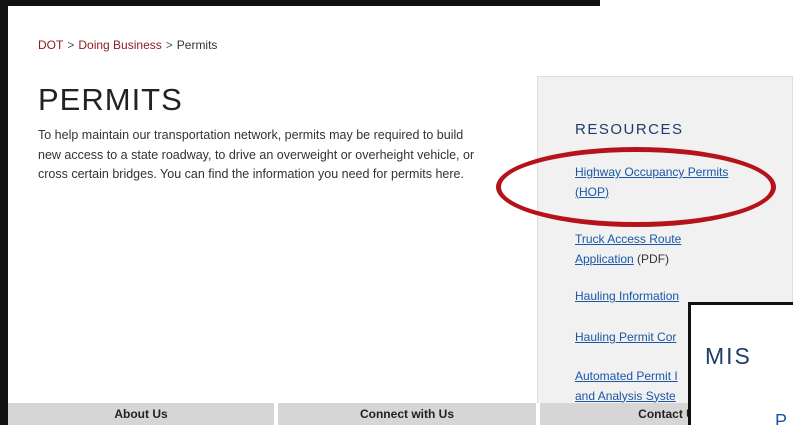 The height and width of the screenshot is (425, 793). What do you see at coordinates (628, 239) in the screenshot?
I see `link-line: Truck Access Route` at bounding box center [628, 239].